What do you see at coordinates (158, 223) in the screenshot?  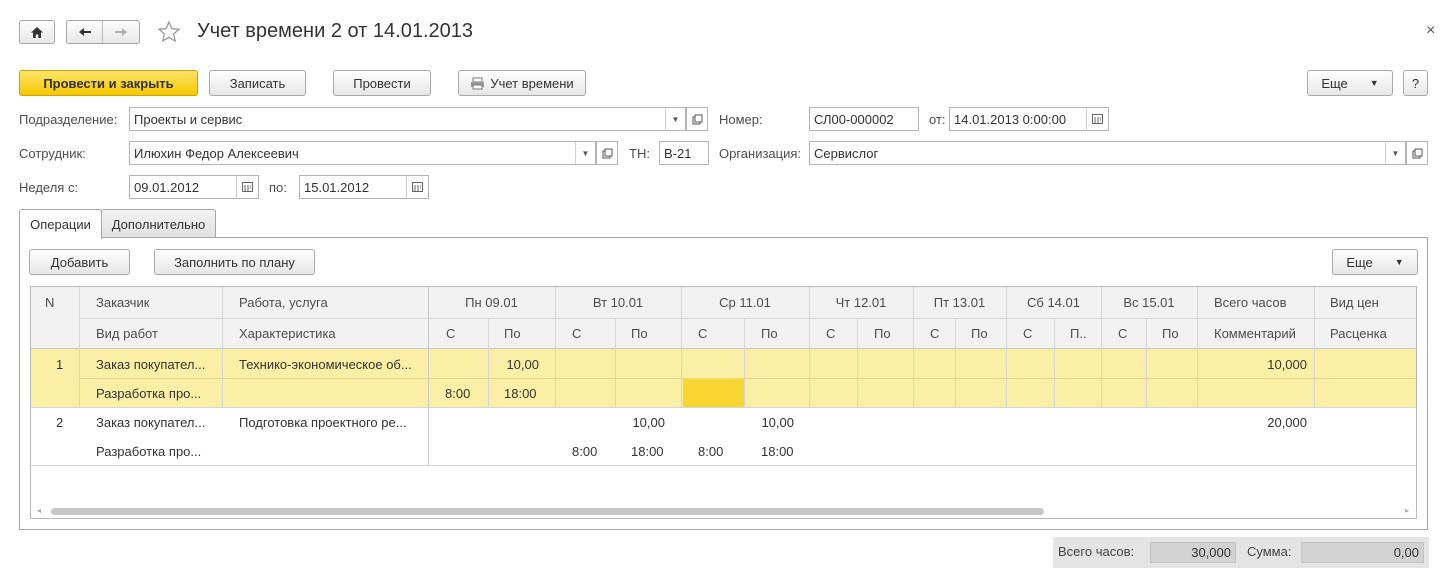 I see `tab-additional: Дополнительно` at bounding box center [158, 223].